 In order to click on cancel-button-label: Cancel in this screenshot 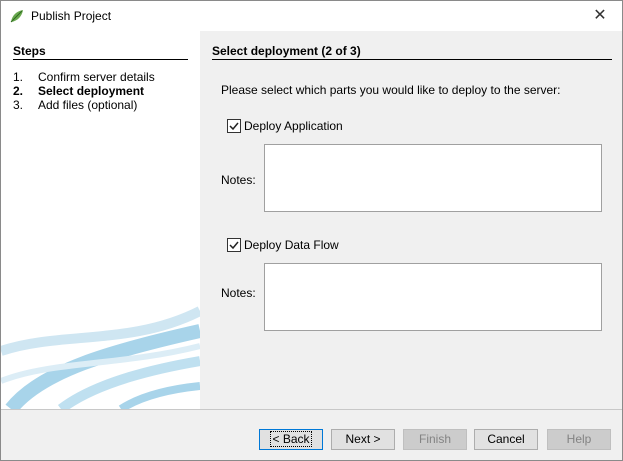, I will do `click(506, 439)`.